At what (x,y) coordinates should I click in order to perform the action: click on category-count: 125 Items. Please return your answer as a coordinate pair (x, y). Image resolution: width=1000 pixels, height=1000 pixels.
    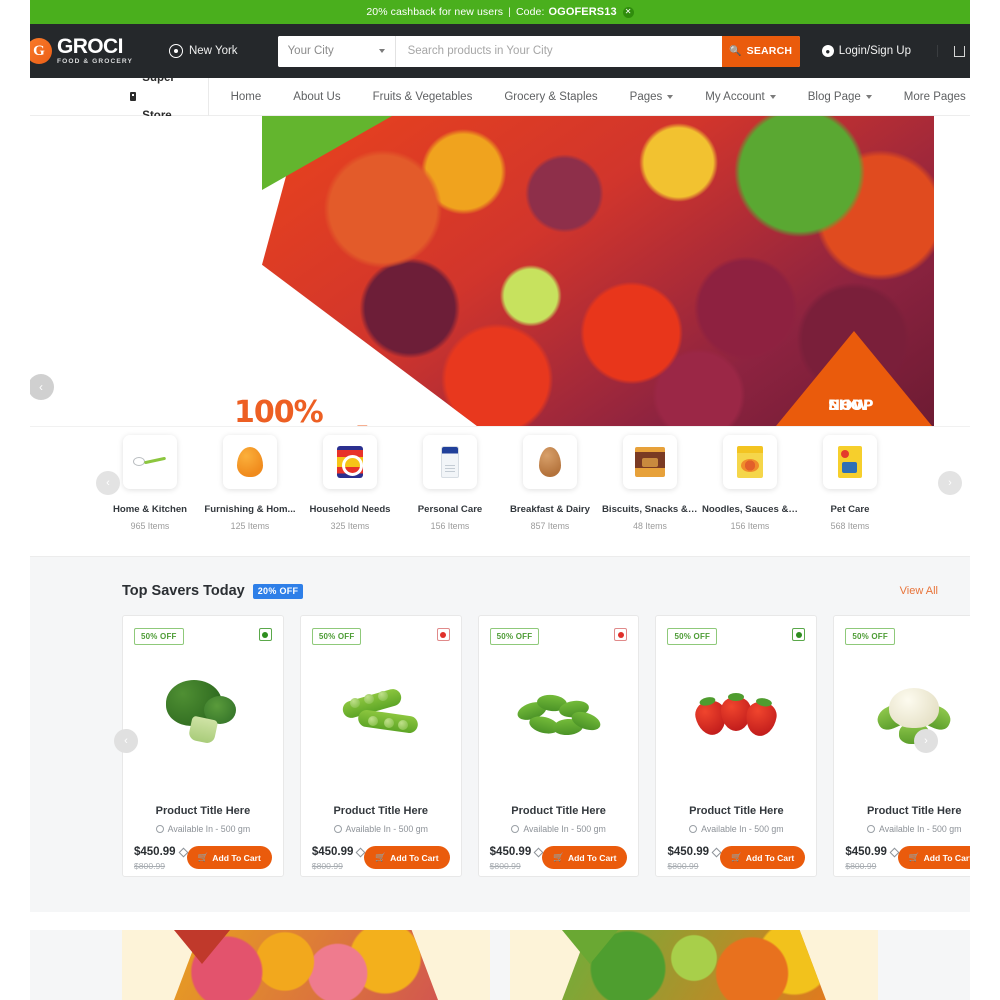
    Looking at the image, I should click on (250, 526).